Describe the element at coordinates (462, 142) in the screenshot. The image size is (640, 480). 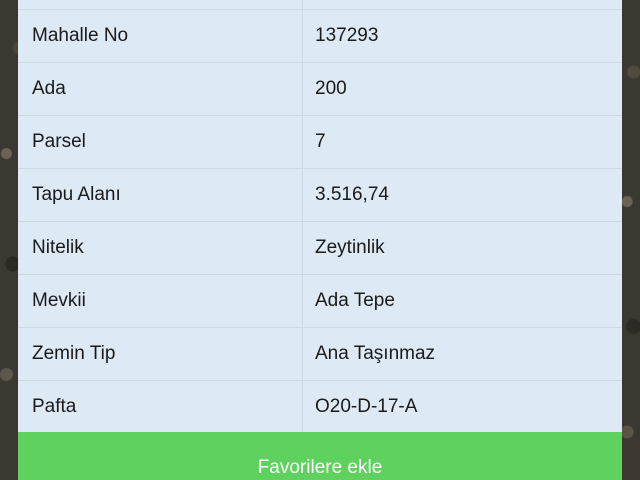
I see `row-value: 7` at that location.